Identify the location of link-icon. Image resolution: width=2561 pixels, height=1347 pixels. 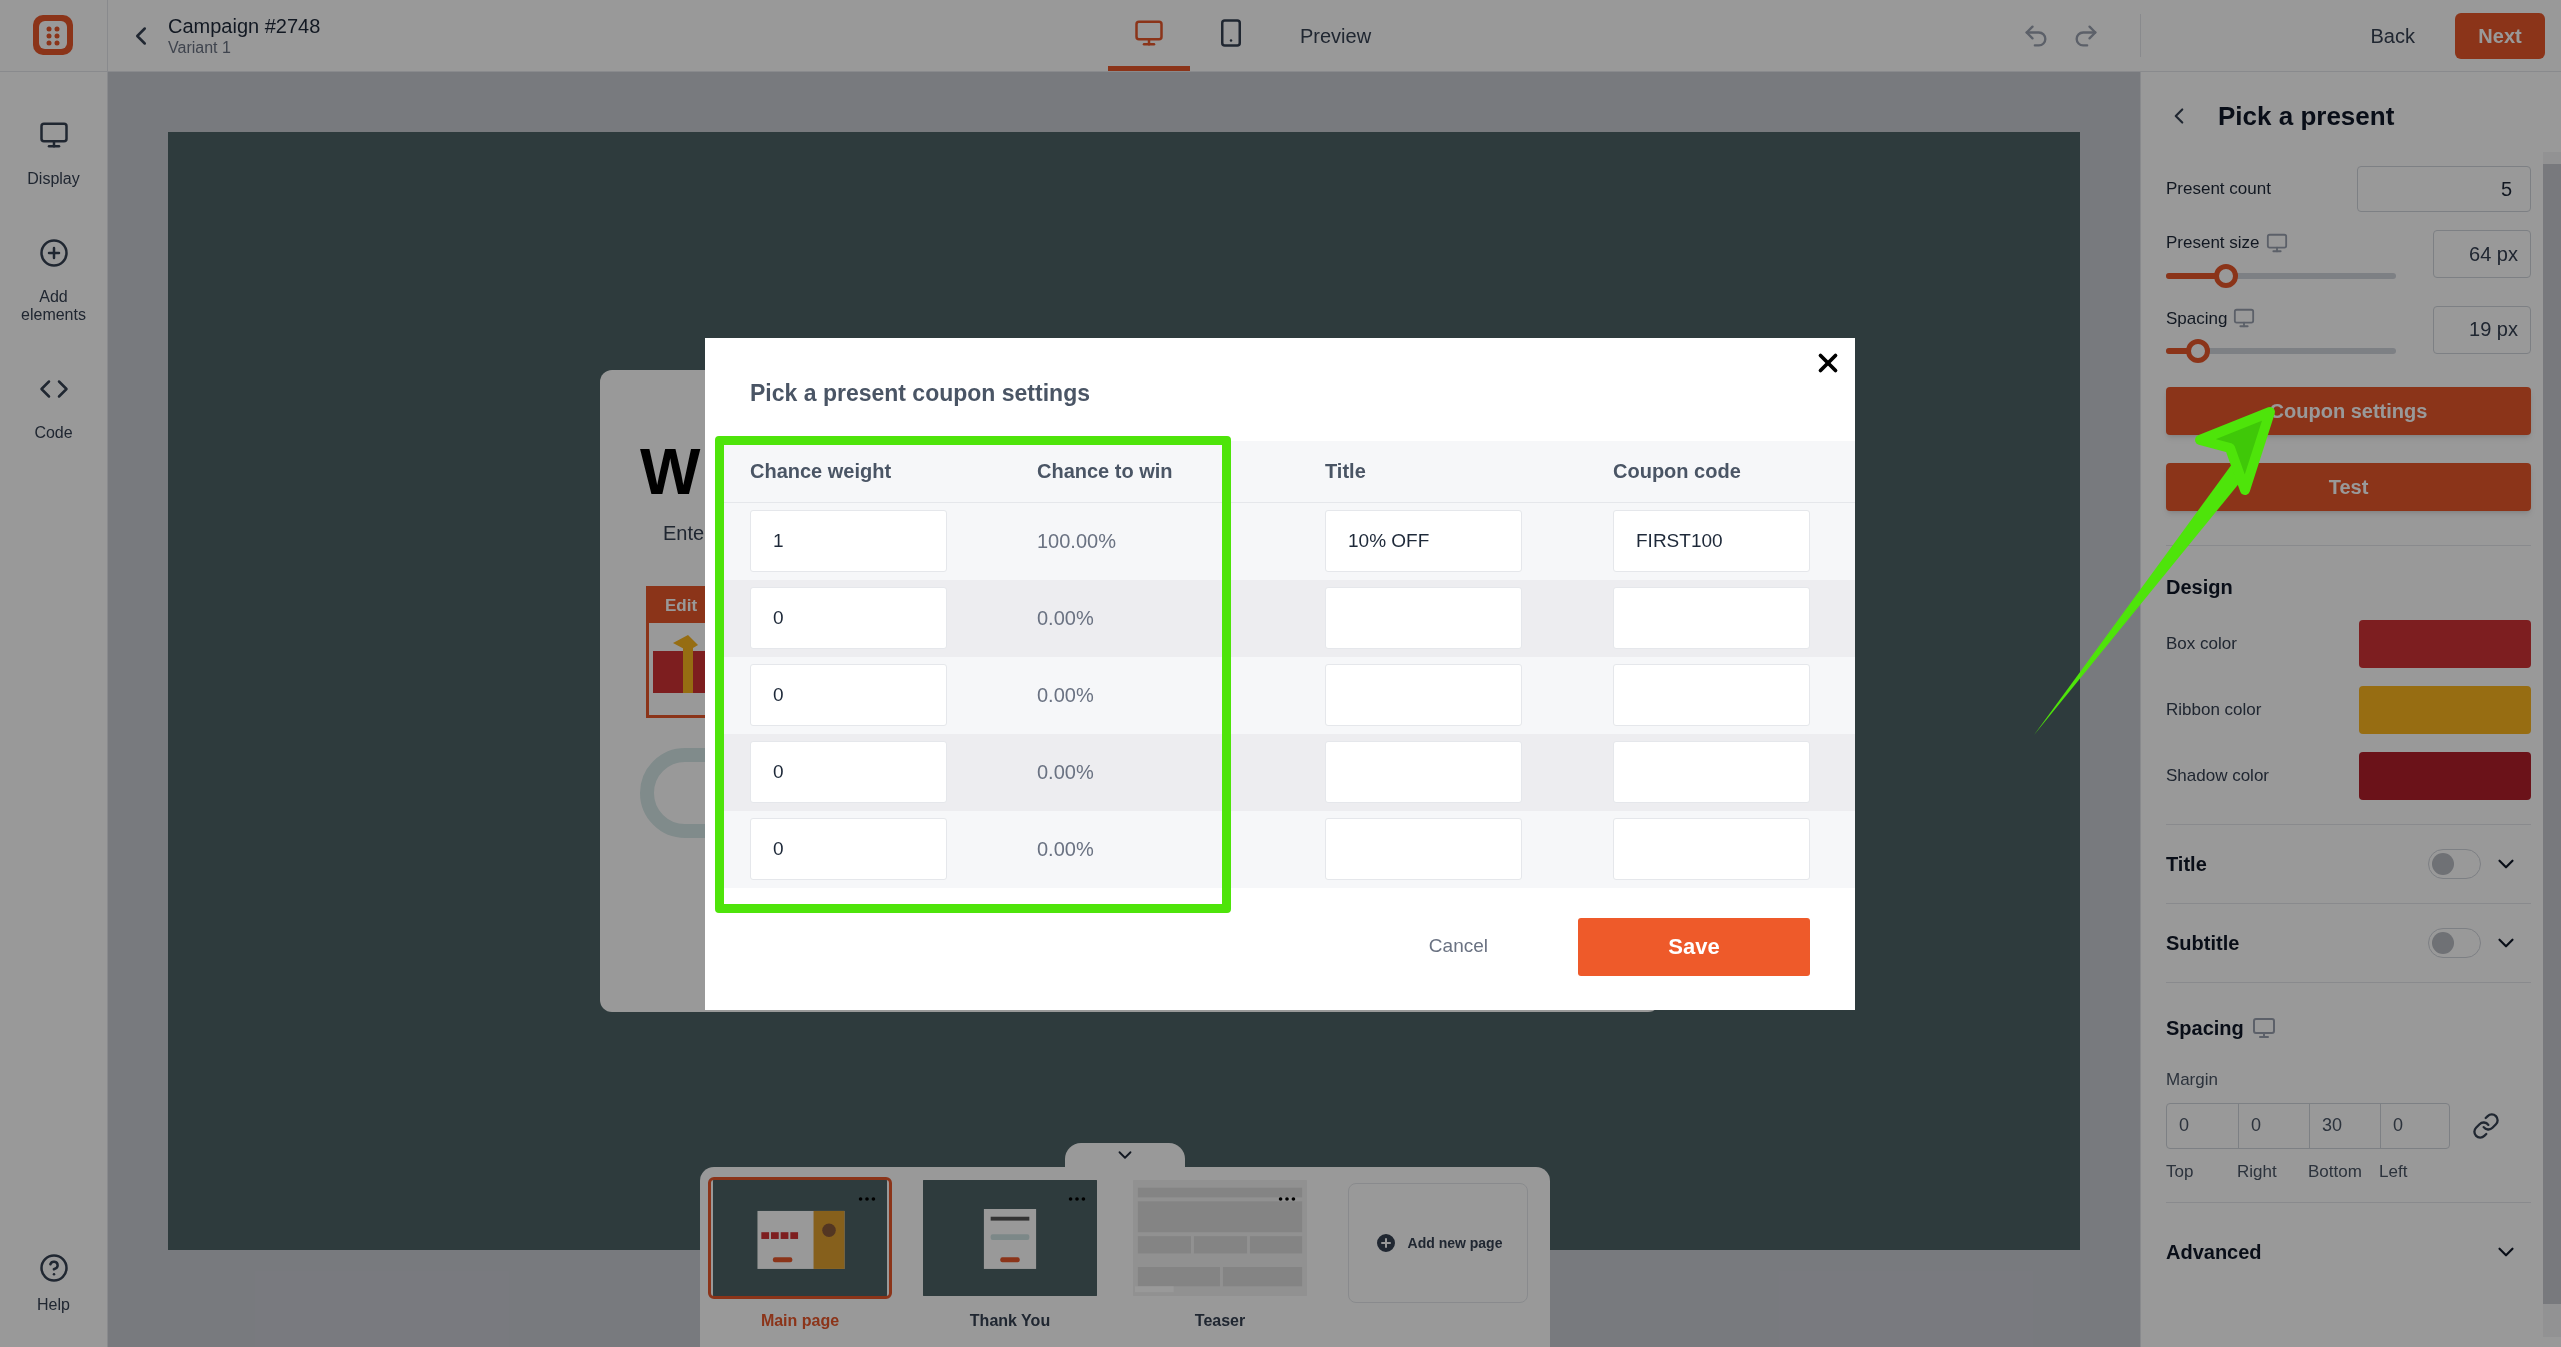
(2486, 1125).